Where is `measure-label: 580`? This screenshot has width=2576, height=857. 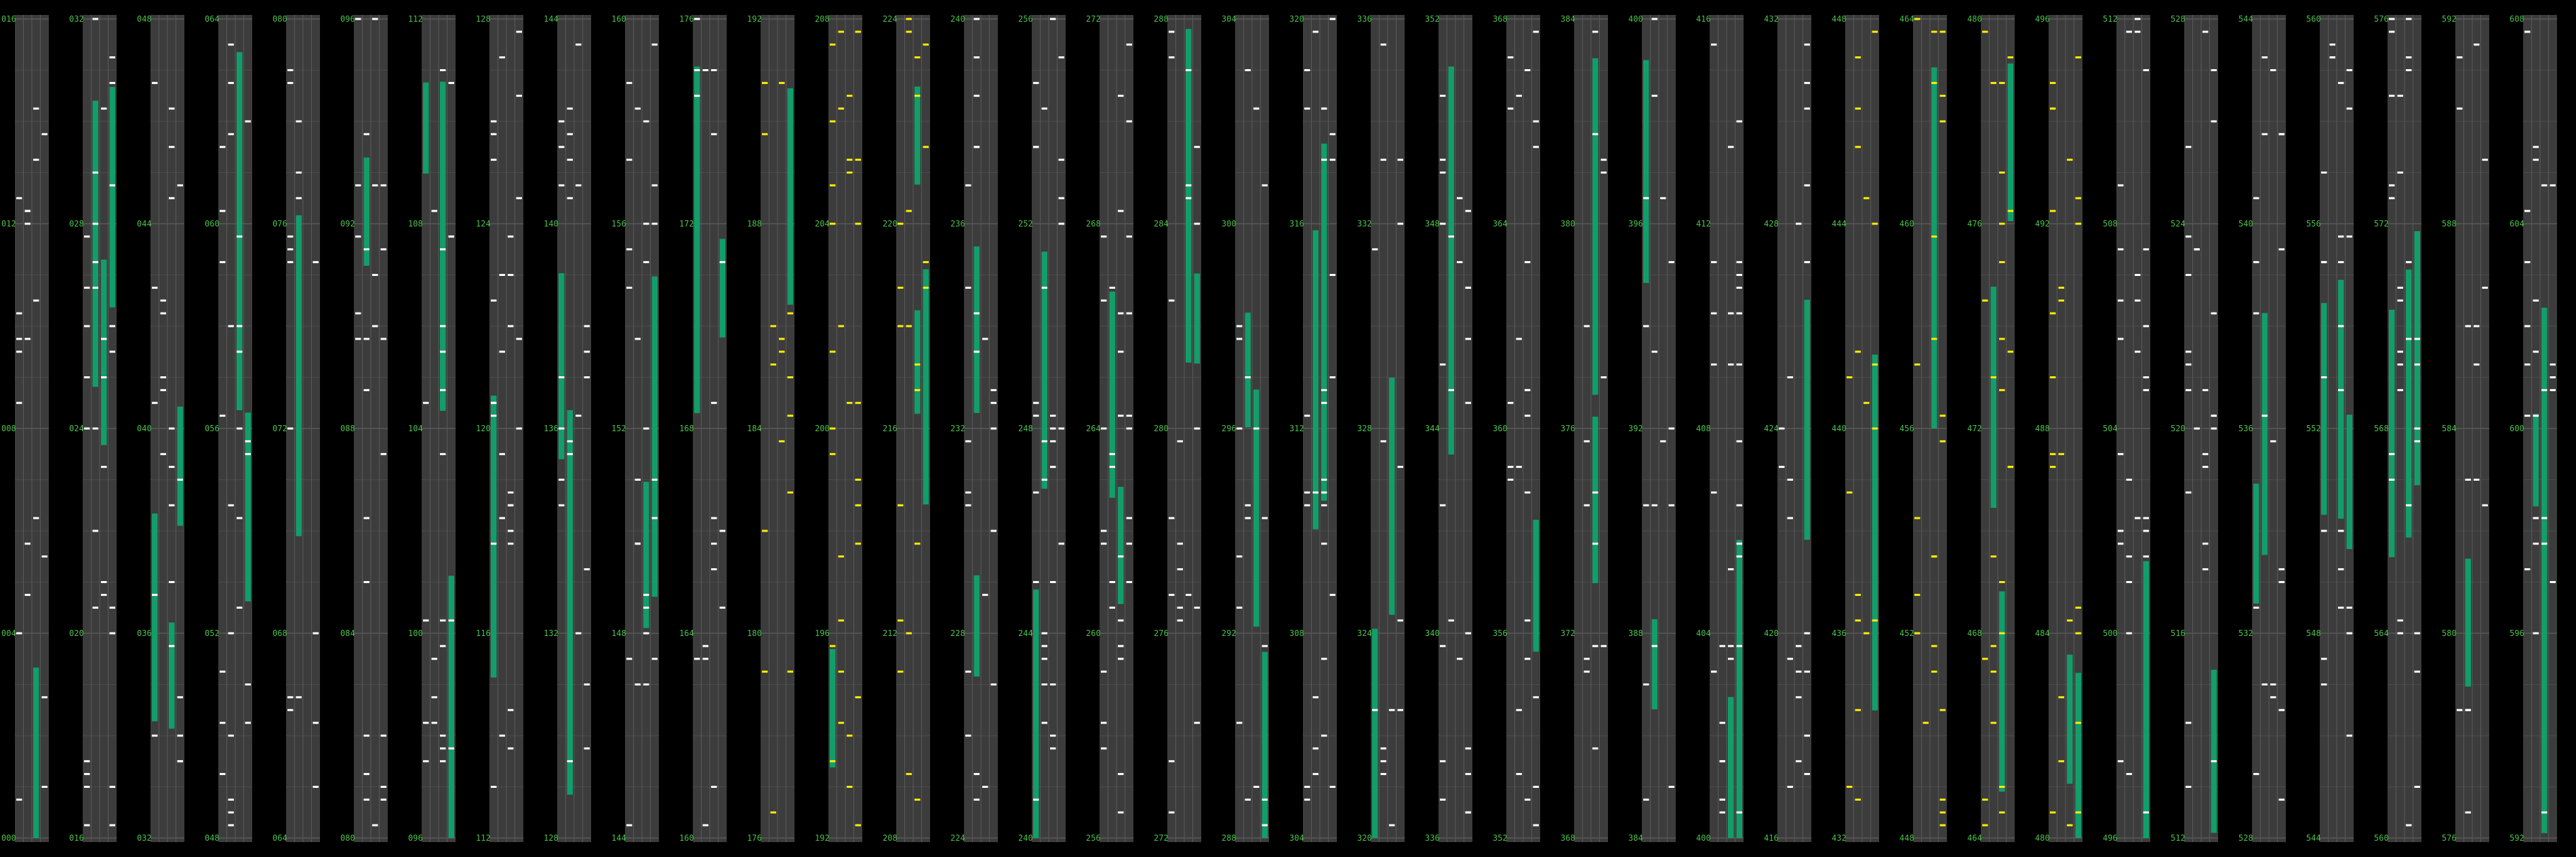
measure-label: 580 is located at coordinates (2449, 633).